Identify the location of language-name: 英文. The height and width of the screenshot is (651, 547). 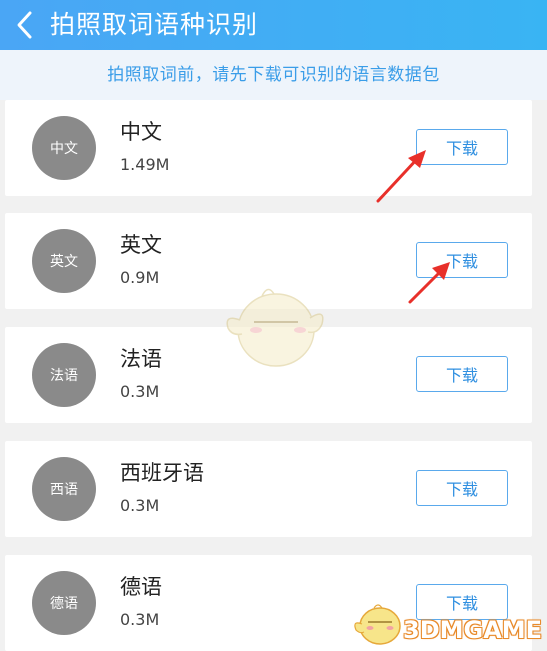
(141, 245).